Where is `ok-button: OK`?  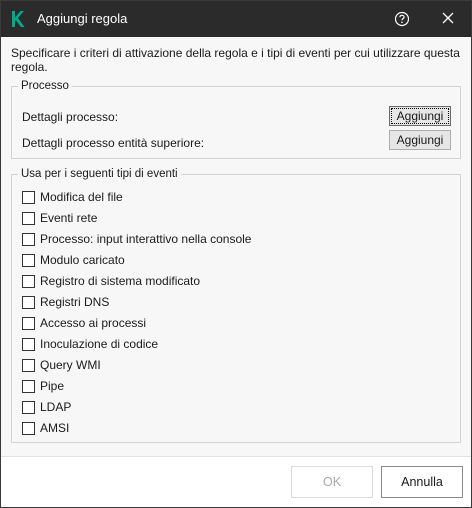
ok-button: OK is located at coordinates (332, 482).